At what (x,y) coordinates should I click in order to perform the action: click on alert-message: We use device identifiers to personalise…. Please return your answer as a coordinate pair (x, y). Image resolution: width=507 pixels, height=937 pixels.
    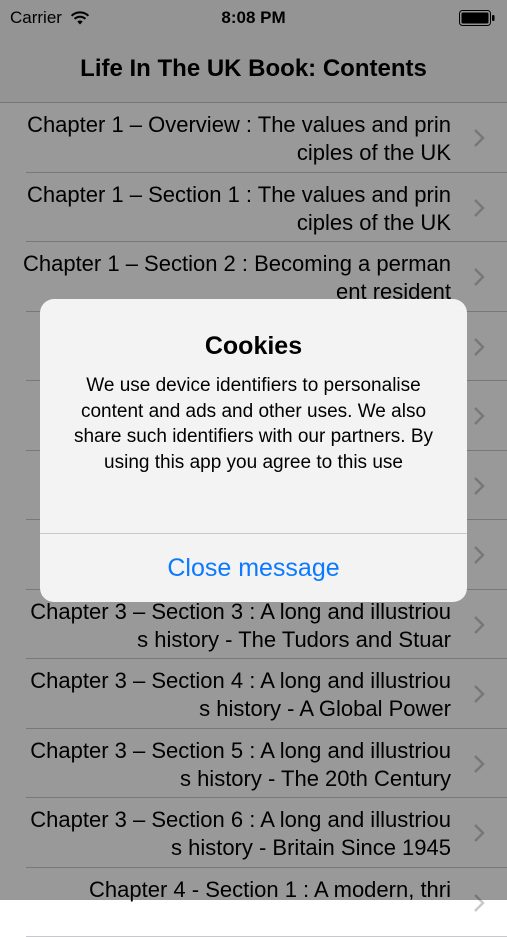
    Looking at the image, I should click on (253, 424).